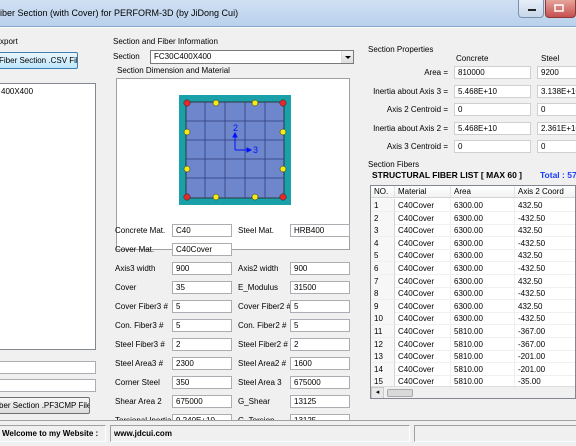 The height and width of the screenshot is (446, 576). What do you see at coordinates (45, 405) in the screenshot?
I see `export-pf3-button: ber Section .PF3CMP File` at bounding box center [45, 405].